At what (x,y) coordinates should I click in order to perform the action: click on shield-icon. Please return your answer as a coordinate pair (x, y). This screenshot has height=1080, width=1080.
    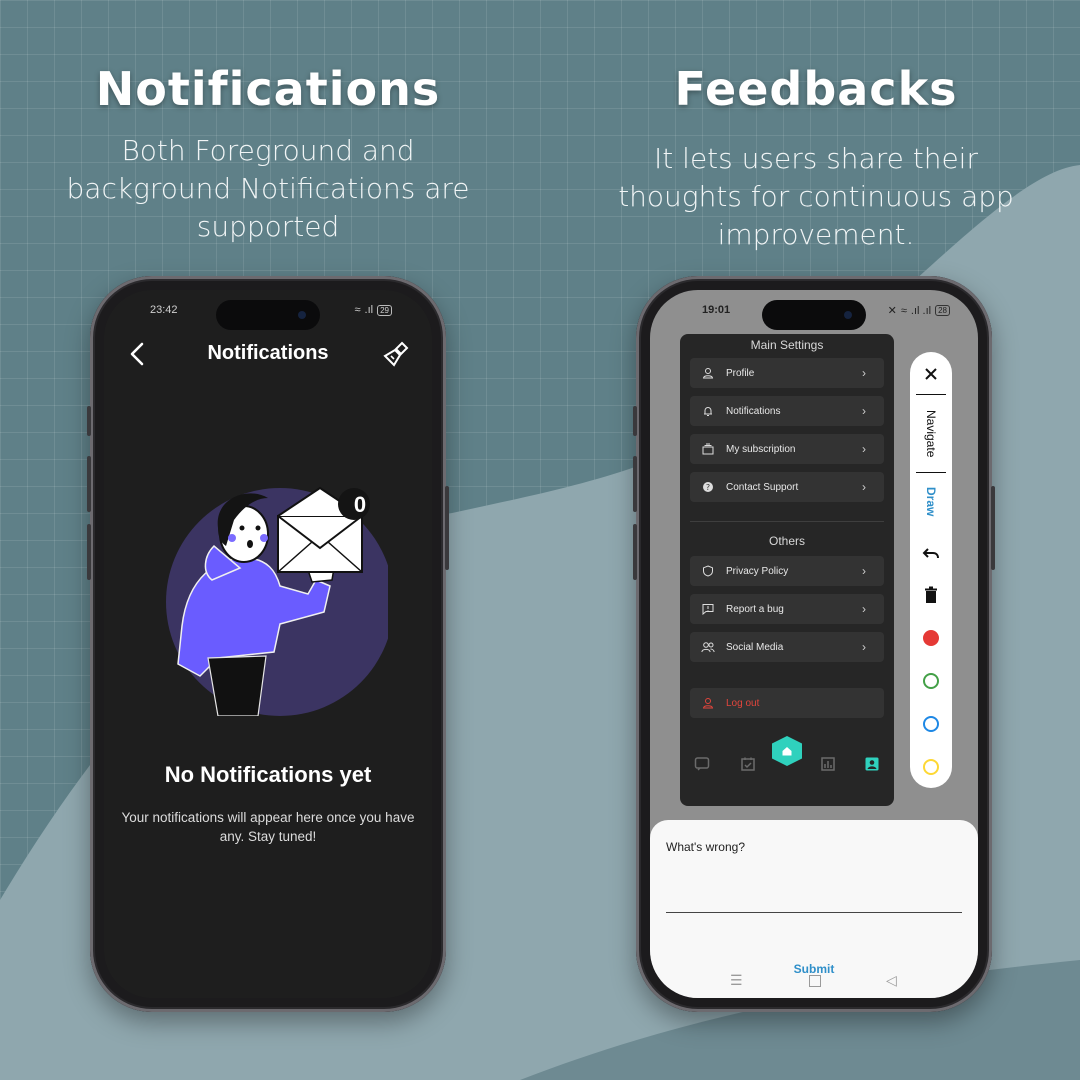
    Looking at the image, I should click on (708, 571).